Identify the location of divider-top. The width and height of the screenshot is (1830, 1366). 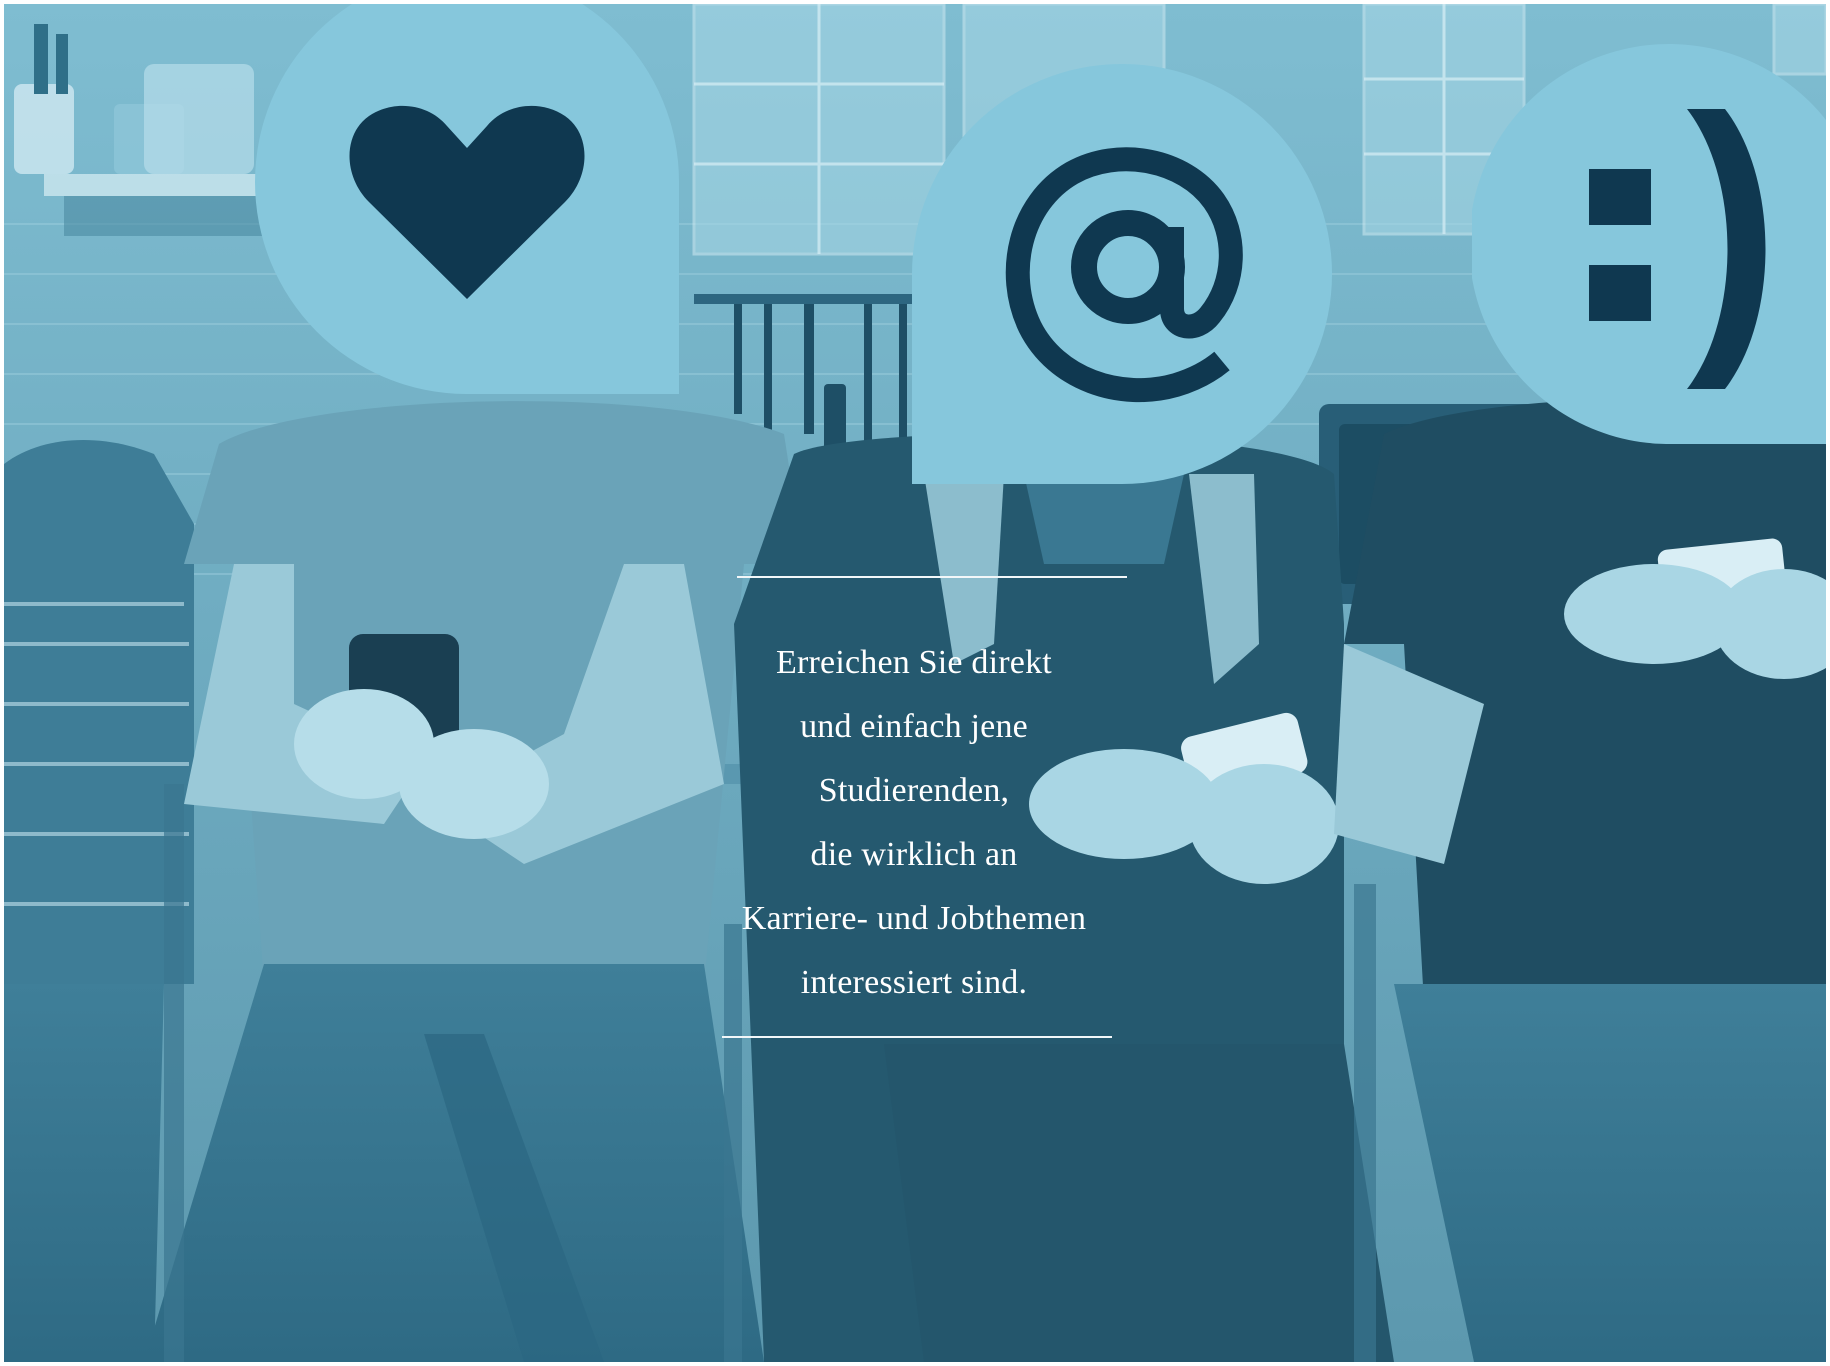
(932, 577).